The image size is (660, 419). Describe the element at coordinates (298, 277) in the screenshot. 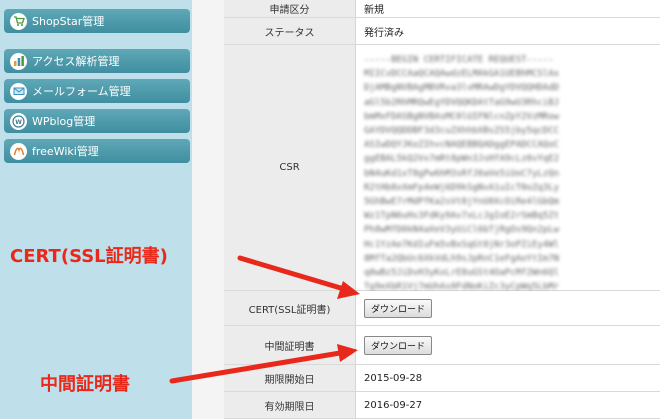

I see `arrow-to-cert` at that location.